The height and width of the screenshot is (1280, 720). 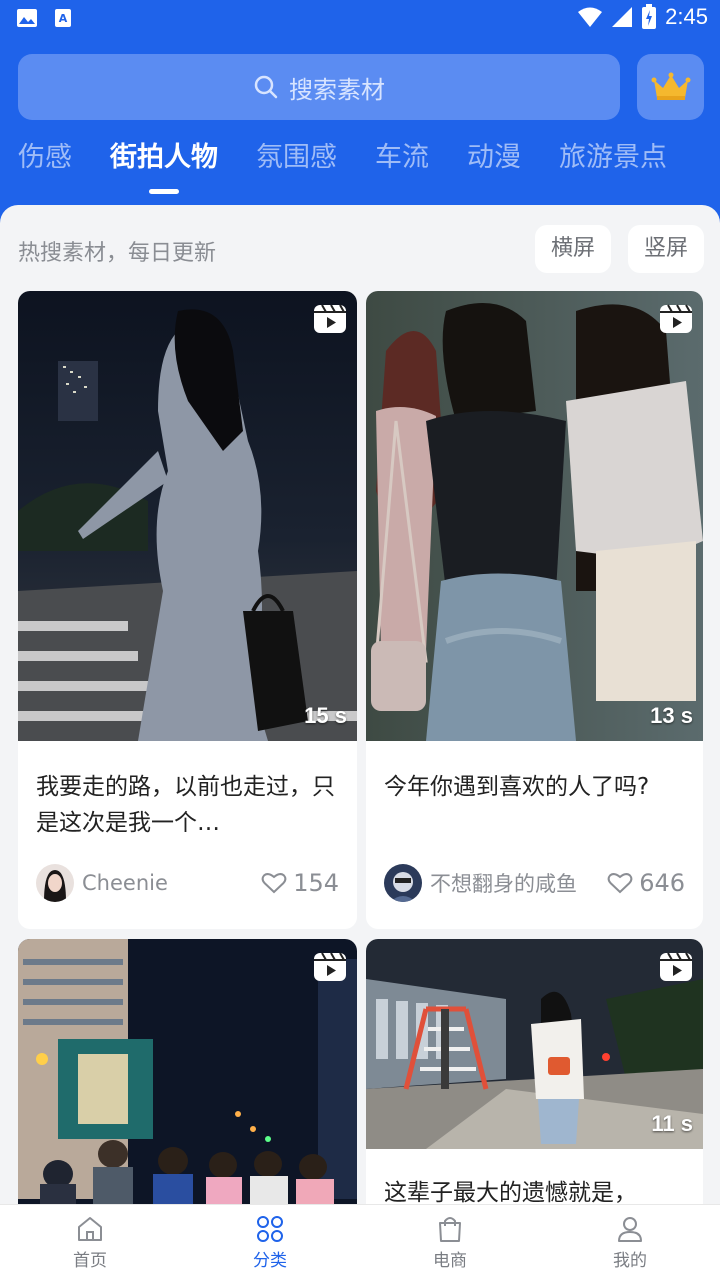 I want to click on video-duration: 13 s, so click(x=671, y=715).